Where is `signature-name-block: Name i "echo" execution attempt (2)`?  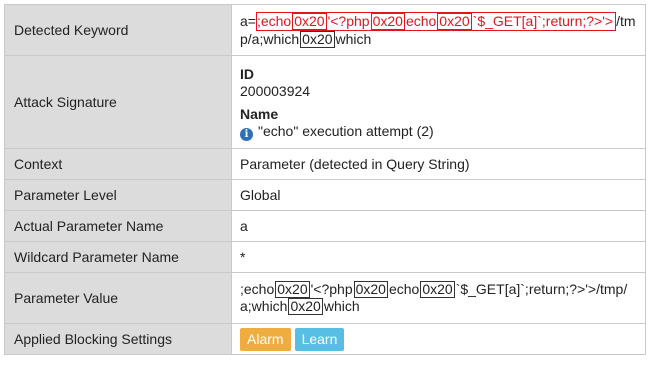 signature-name-block: Name i "echo" execution attempt (2) is located at coordinates (438, 123).